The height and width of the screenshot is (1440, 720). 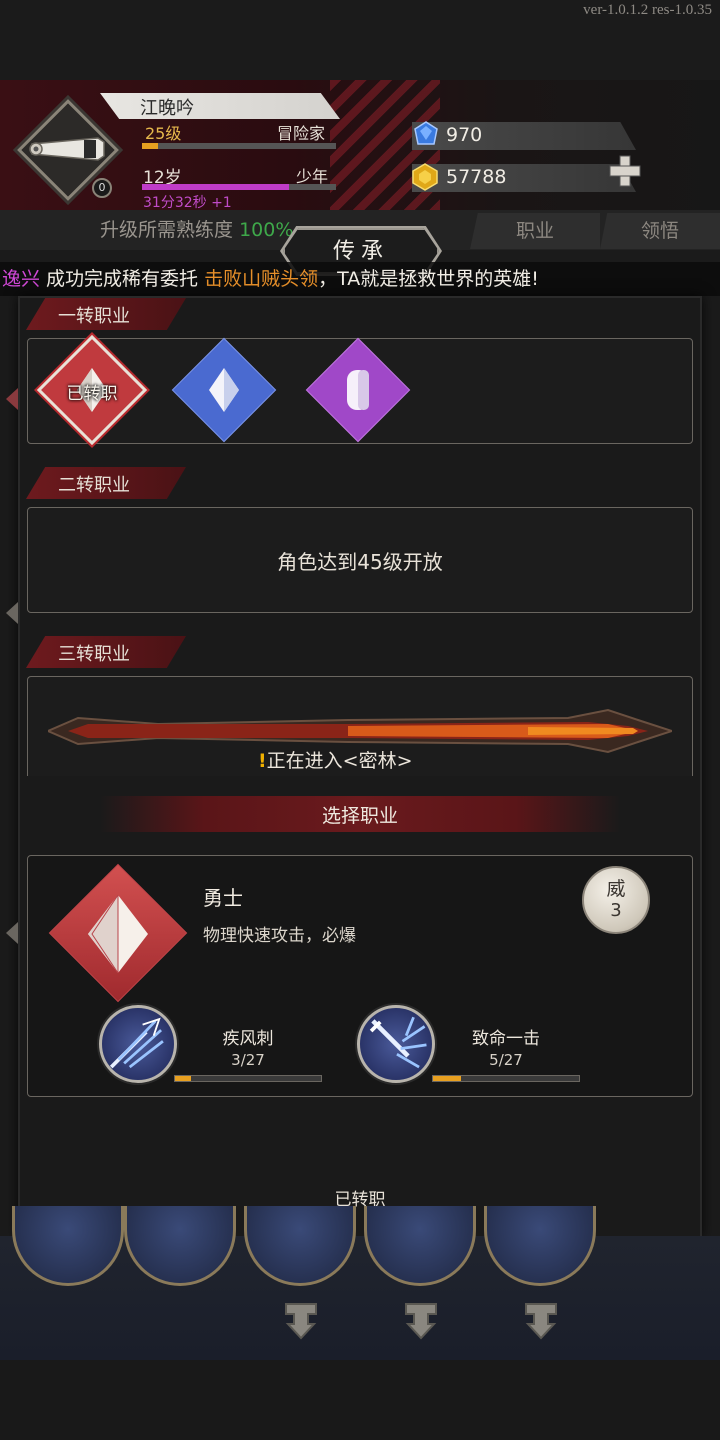 What do you see at coordinates (92, 394) in the screenshot?
I see `converted-label: 已转职` at bounding box center [92, 394].